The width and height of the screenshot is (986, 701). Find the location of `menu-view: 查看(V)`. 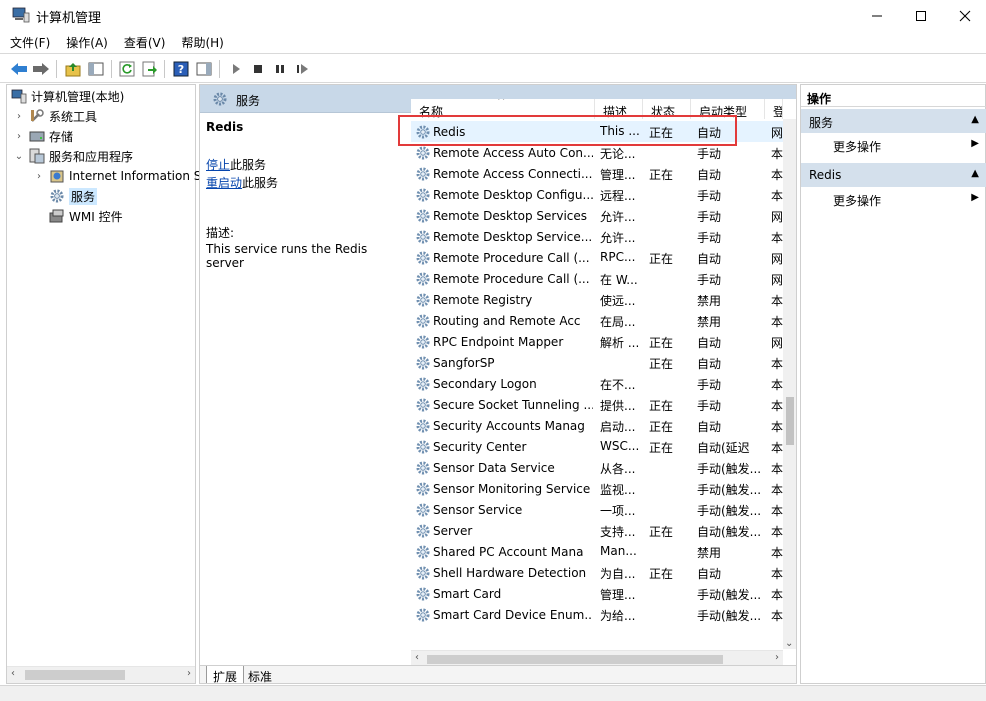

menu-view: 查看(V) is located at coordinates (145, 42).